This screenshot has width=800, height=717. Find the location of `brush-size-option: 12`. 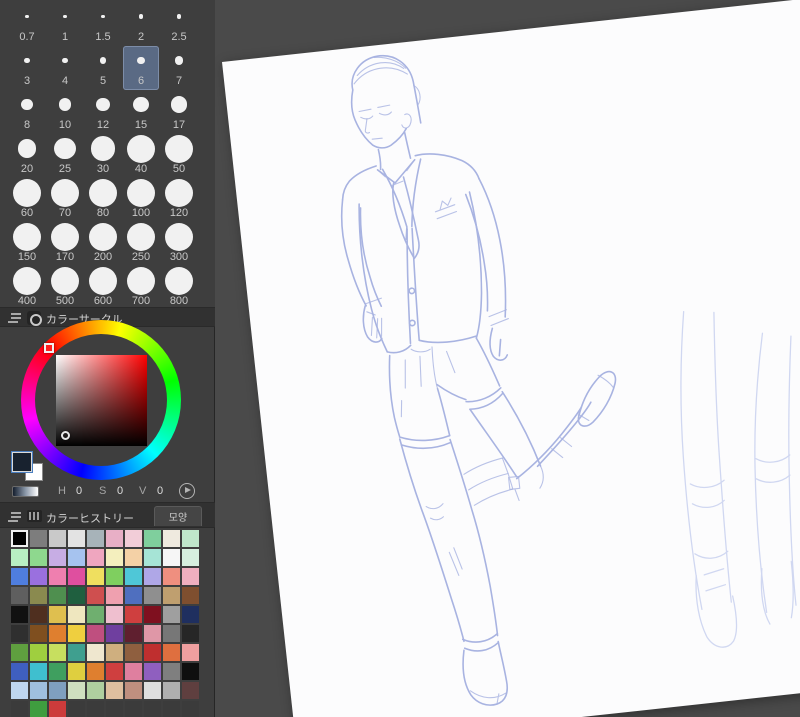

brush-size-option: 12 is located at coordinates (103, 112).